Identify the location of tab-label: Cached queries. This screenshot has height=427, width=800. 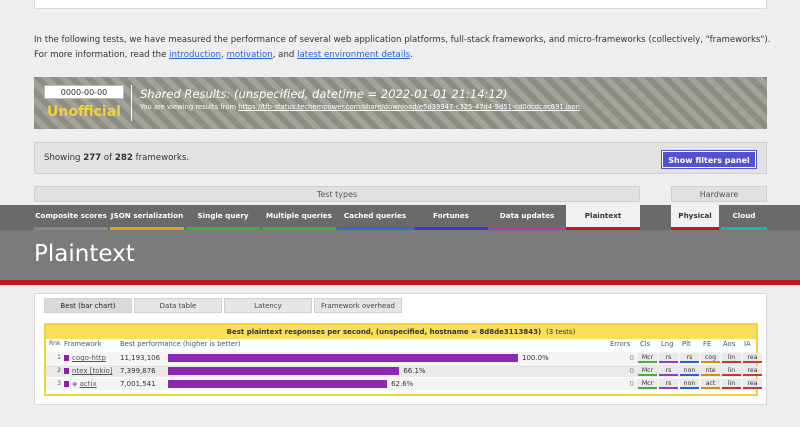
(375, 215).